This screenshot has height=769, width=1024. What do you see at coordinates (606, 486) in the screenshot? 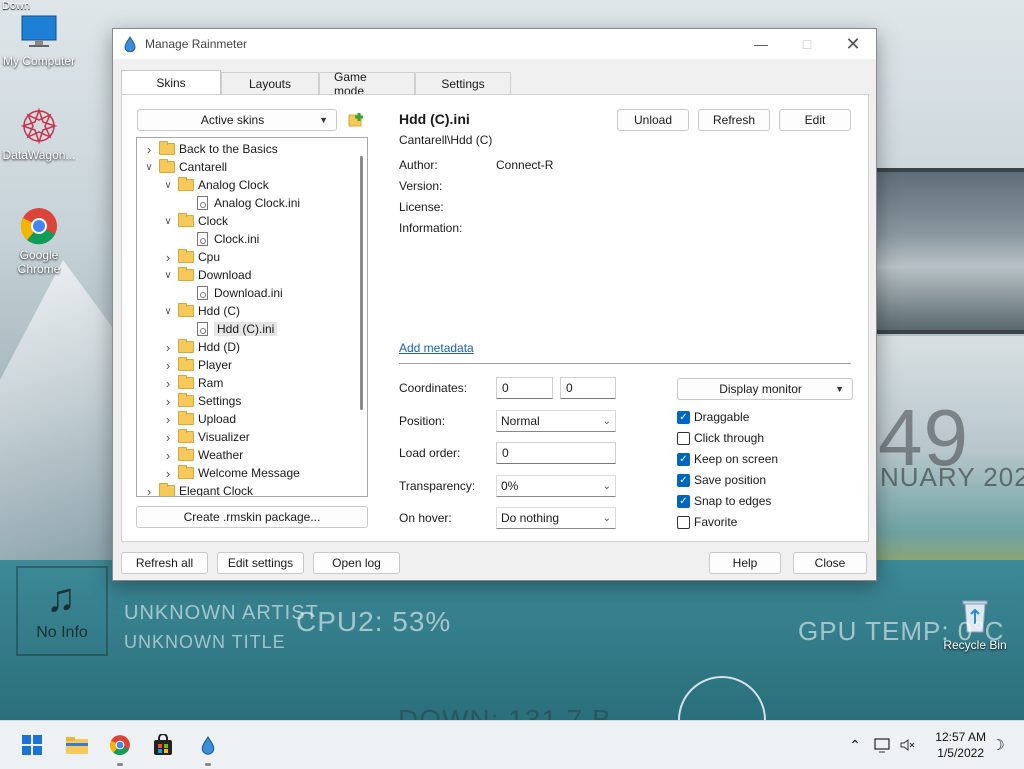
I see `chevron-down-icon: ⌄` at bounding box center [606, 486].